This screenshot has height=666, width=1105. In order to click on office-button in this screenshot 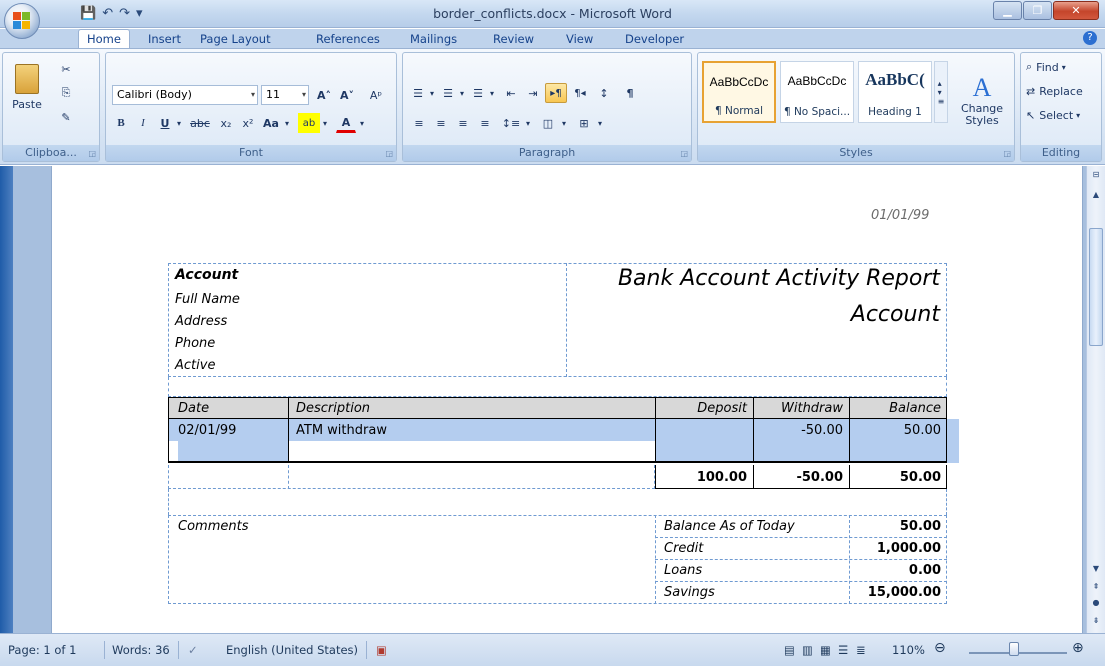, I will do `click(22, 21)`.